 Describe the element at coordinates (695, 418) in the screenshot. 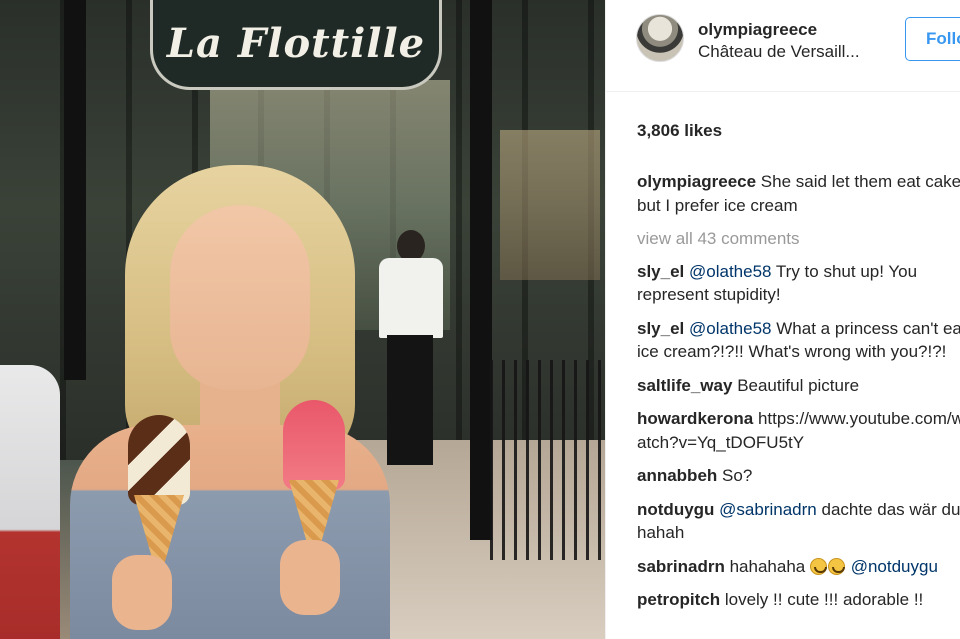

I see `comment-author: howardkerona` at that location.